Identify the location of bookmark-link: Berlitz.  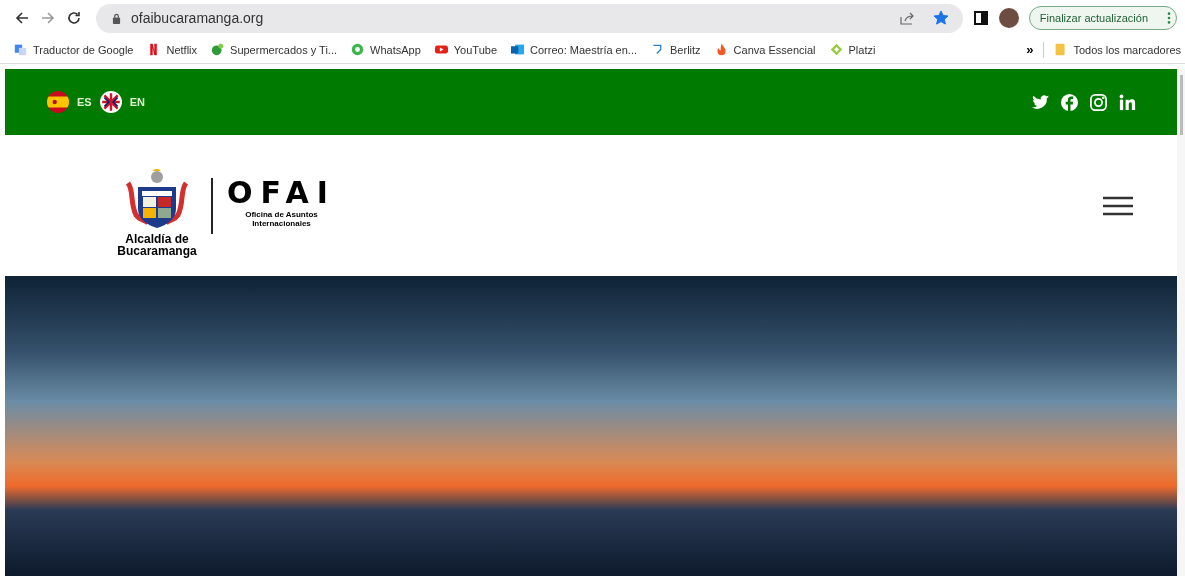
(676, 49).